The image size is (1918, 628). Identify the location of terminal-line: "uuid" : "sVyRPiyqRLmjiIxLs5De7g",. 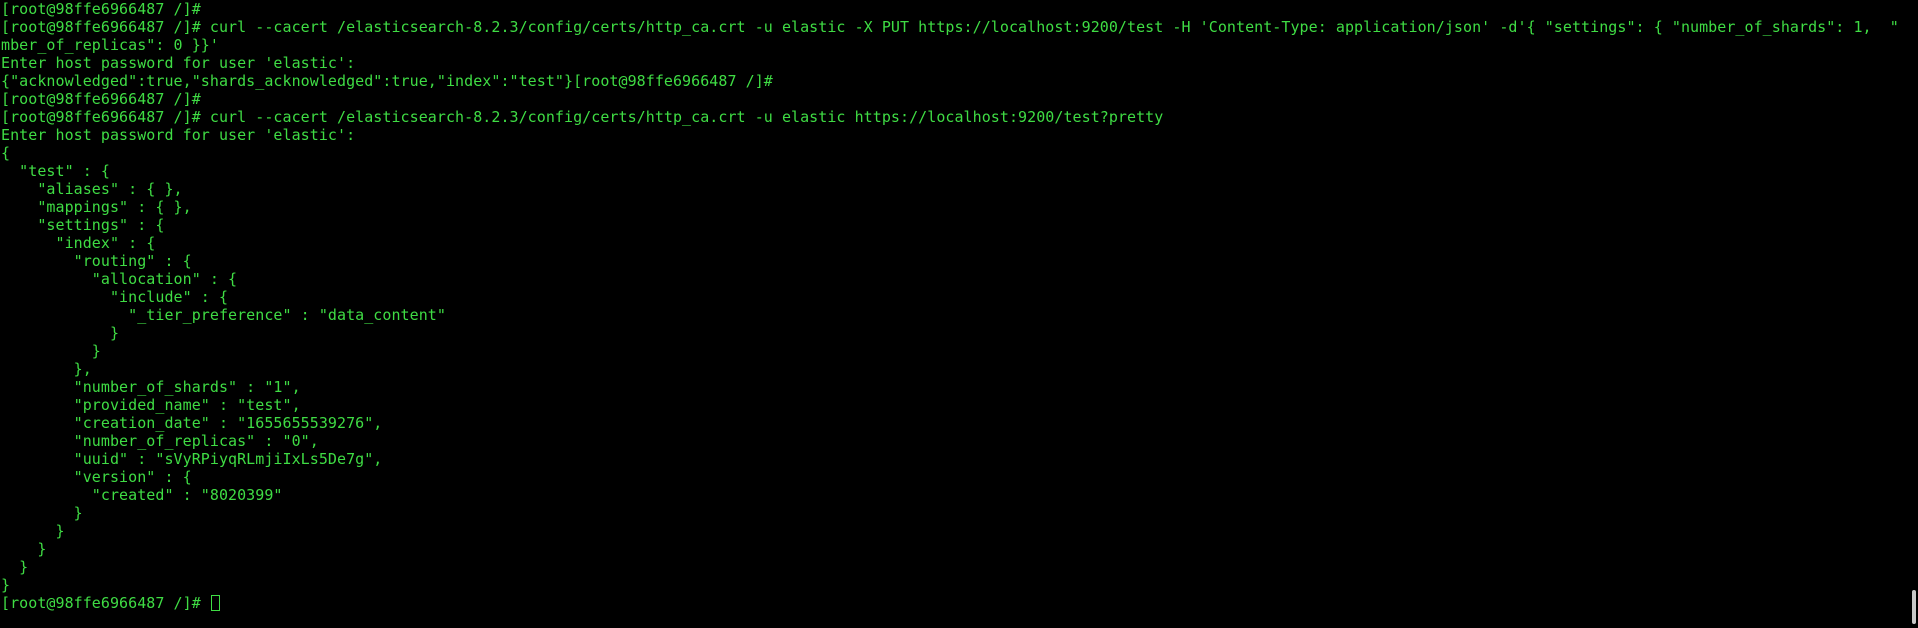
(192, 459).